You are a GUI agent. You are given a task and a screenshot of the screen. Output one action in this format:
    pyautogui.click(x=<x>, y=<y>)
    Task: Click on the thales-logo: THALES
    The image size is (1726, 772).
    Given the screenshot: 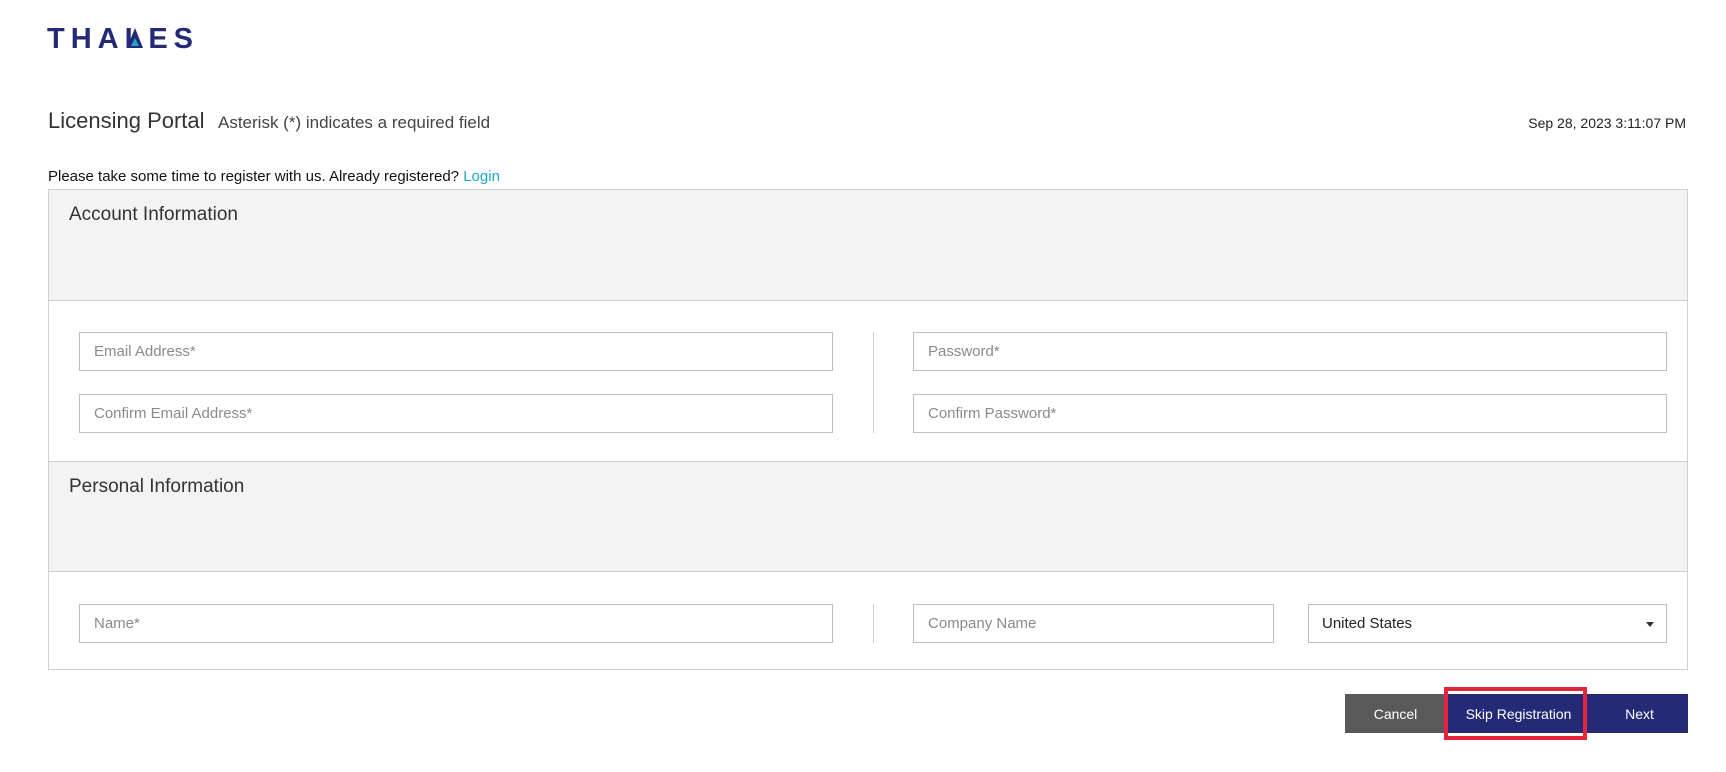 What is the action you would take?
    pyautogui.click(x=147, y=38)
    